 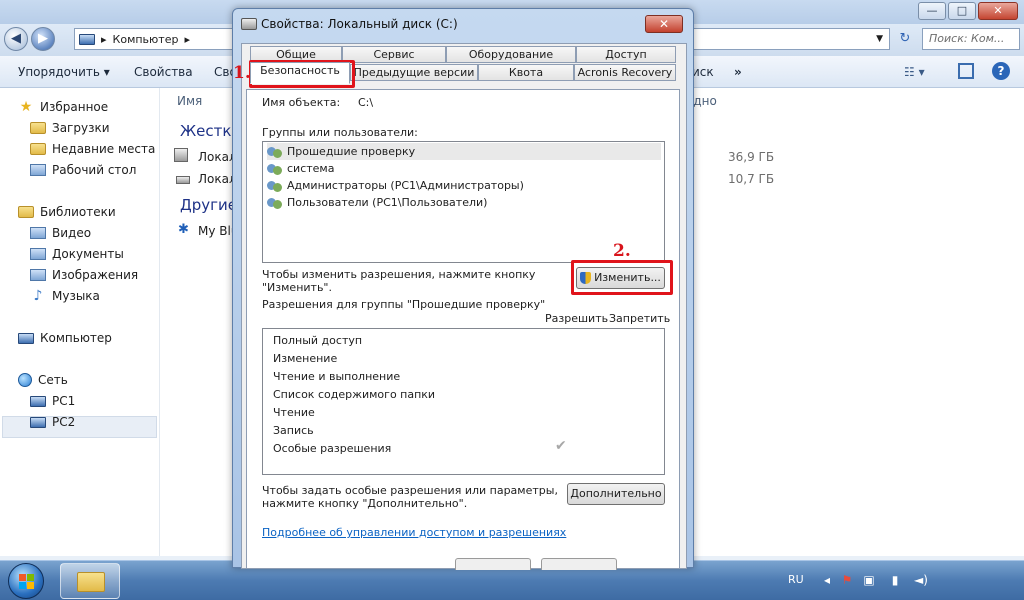 What do you see at coordinates (43, 39) in the screenshot?
I see `forward-button: ▶` at bounding box center [43, 39].